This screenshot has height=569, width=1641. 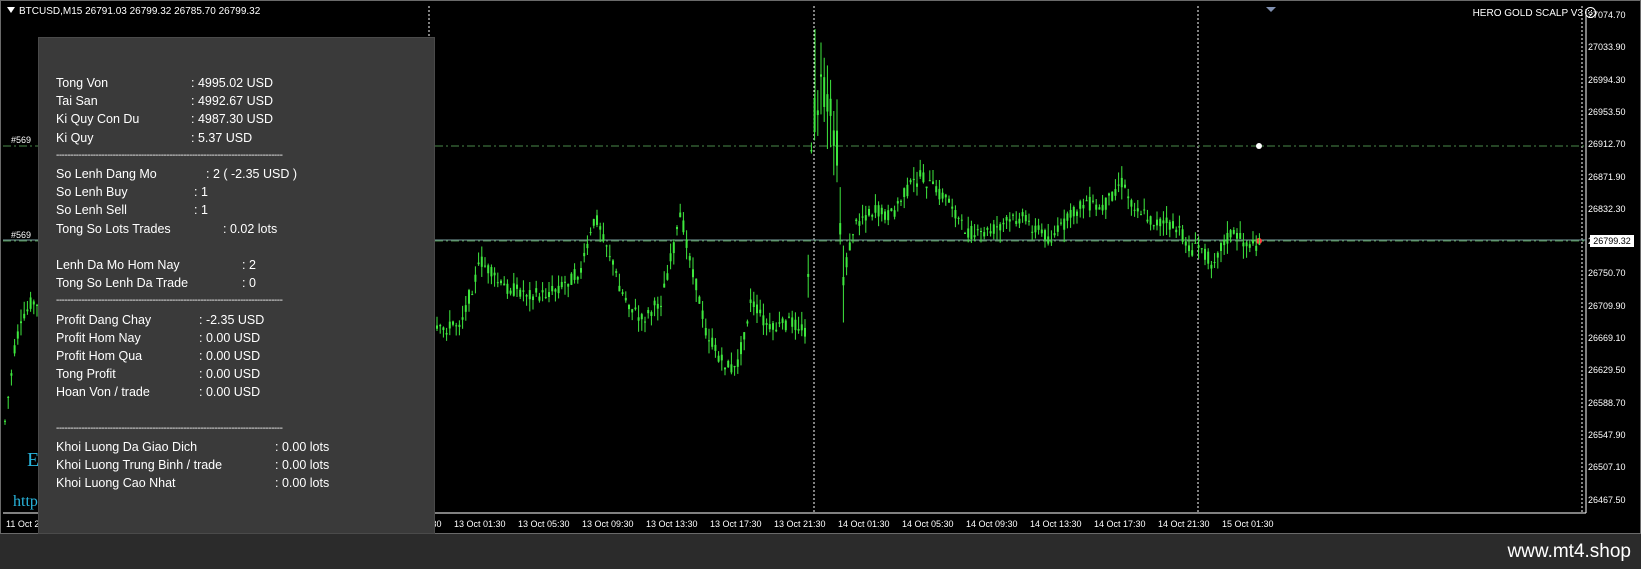 I want to click on expert-advisor-label: HERO GOLD SCALP V3, so click(x=1534, y=13).